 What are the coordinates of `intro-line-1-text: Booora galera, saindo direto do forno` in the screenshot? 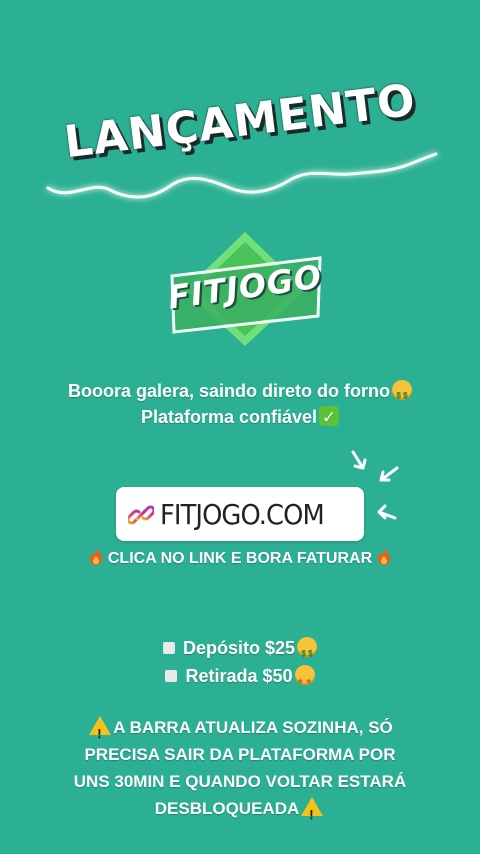 It's located at (229, 391).